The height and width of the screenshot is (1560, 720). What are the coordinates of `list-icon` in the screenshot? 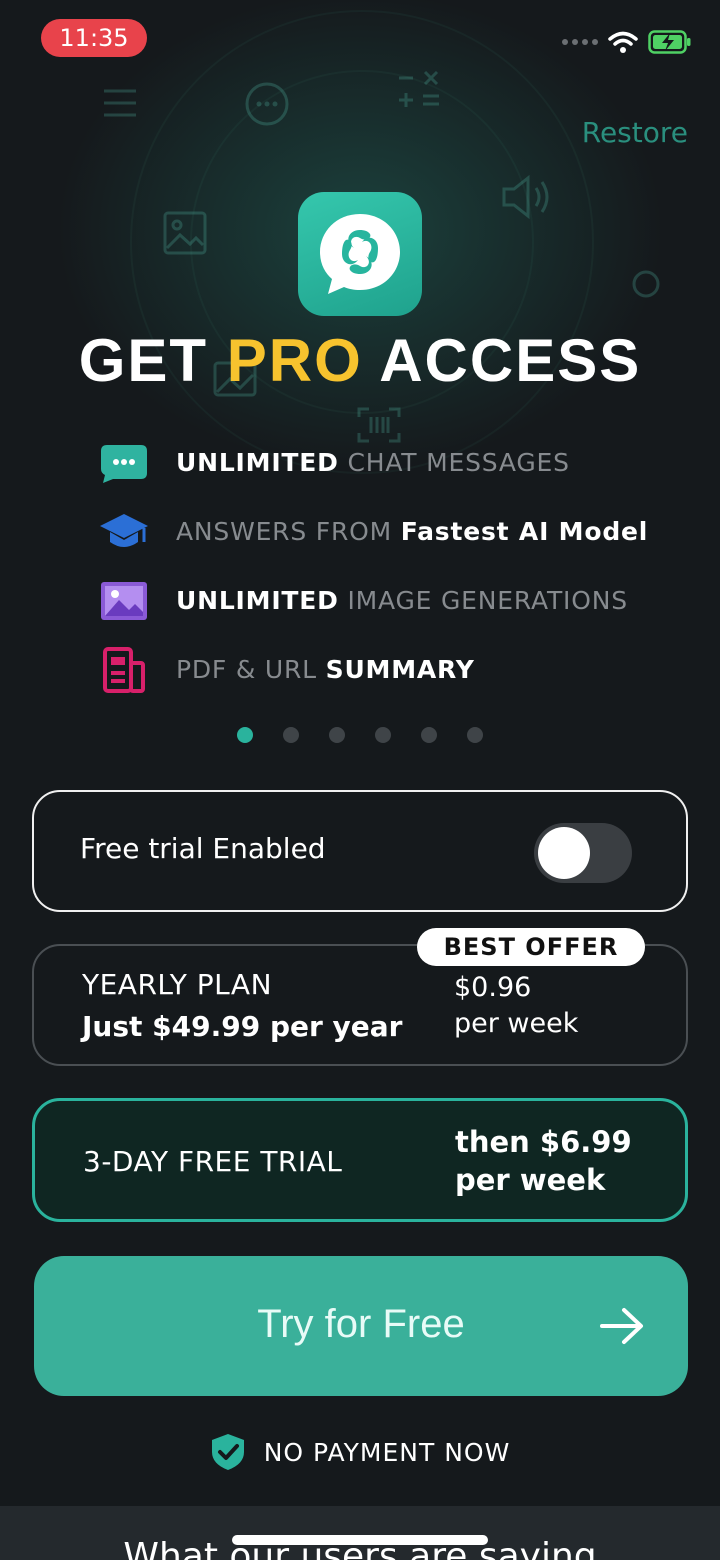 It's located at (120, 103).